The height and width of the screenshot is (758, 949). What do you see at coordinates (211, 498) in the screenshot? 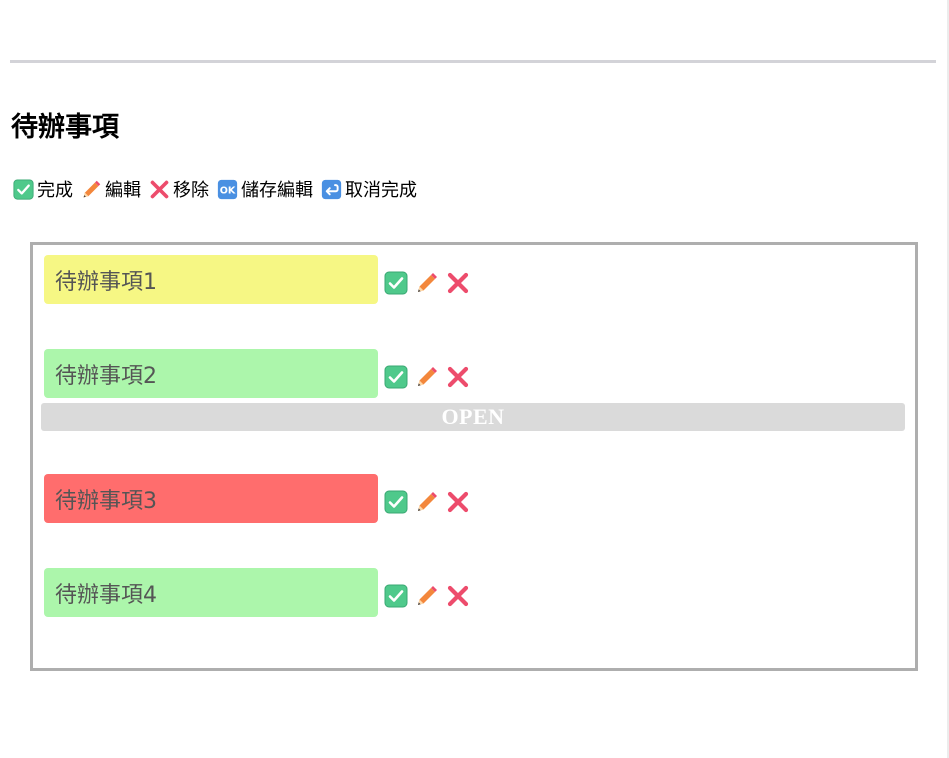
I see `todo-item: 待辦事項3` at bounding box center [211, 498].